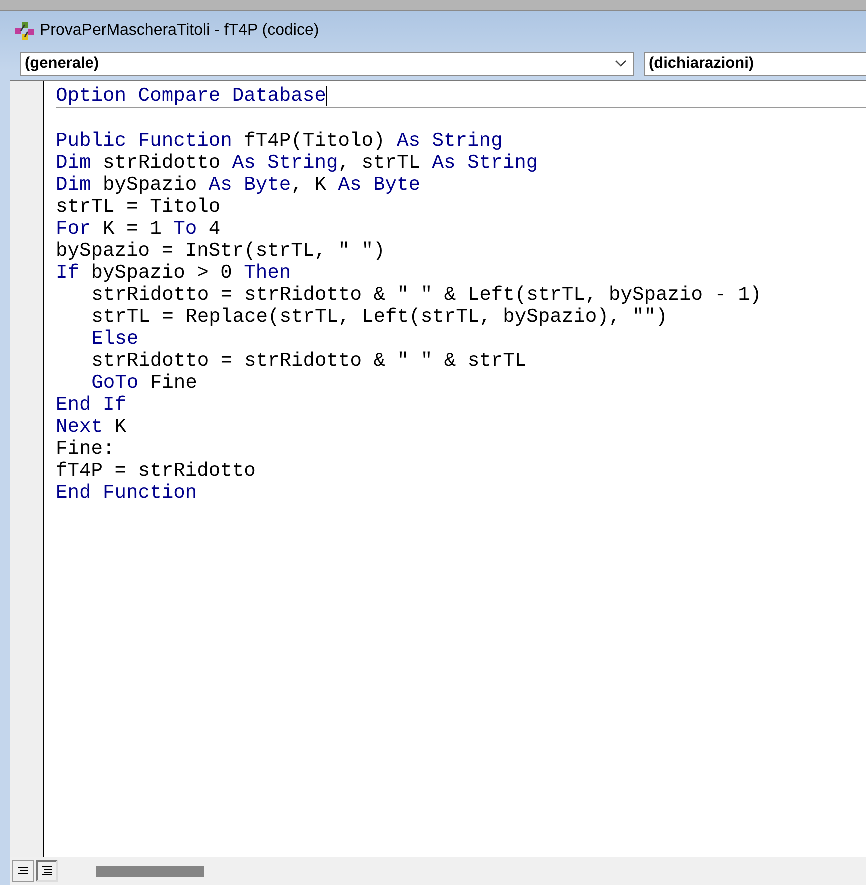  Describe the element at coordinates (379, 317) in the screenshot. I see `code-line: strTL = Replace(strTL, Left(strTL, bySpazio), "")` at that location.